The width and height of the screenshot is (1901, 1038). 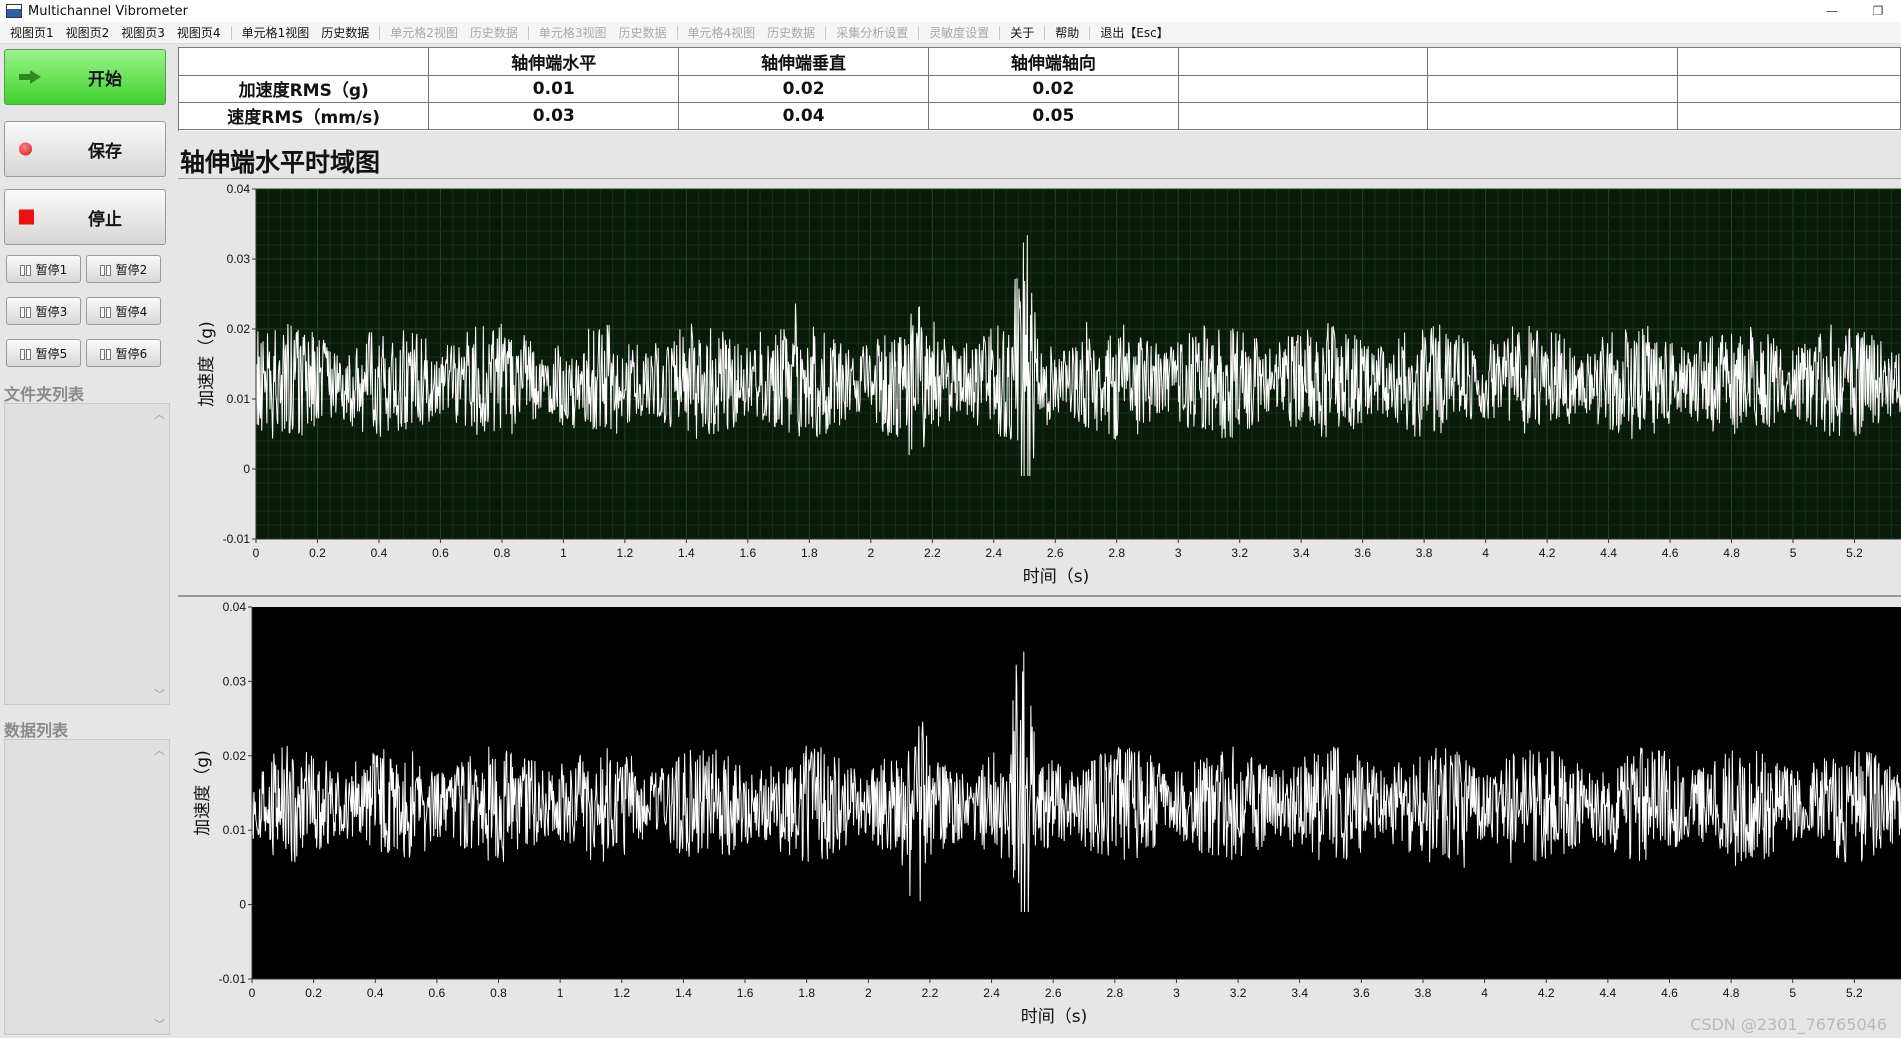 What do you see at coordinates (280, 162) in the screenshot?
I see `chart-title: 轴伸端水平时域图` at bounding box center [280, 162].